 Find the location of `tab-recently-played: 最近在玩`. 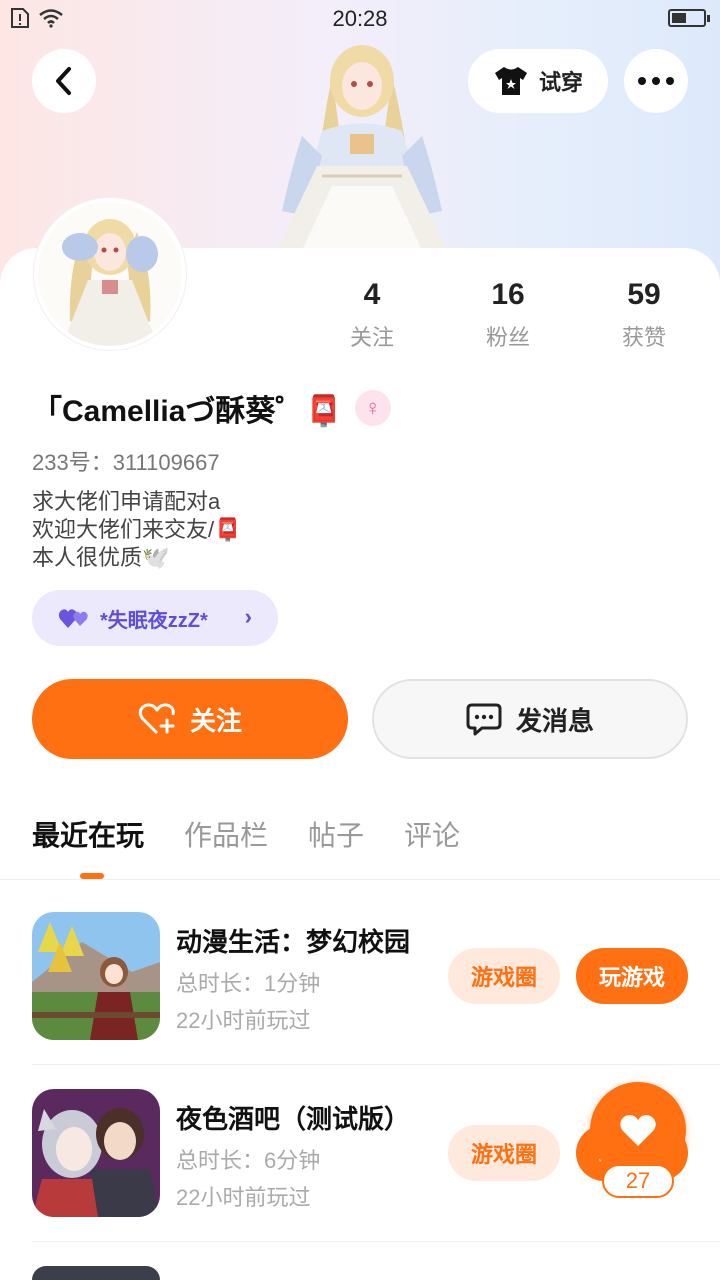

tab-recently-played: 最近在玩 is located at coordinates (88, 834).